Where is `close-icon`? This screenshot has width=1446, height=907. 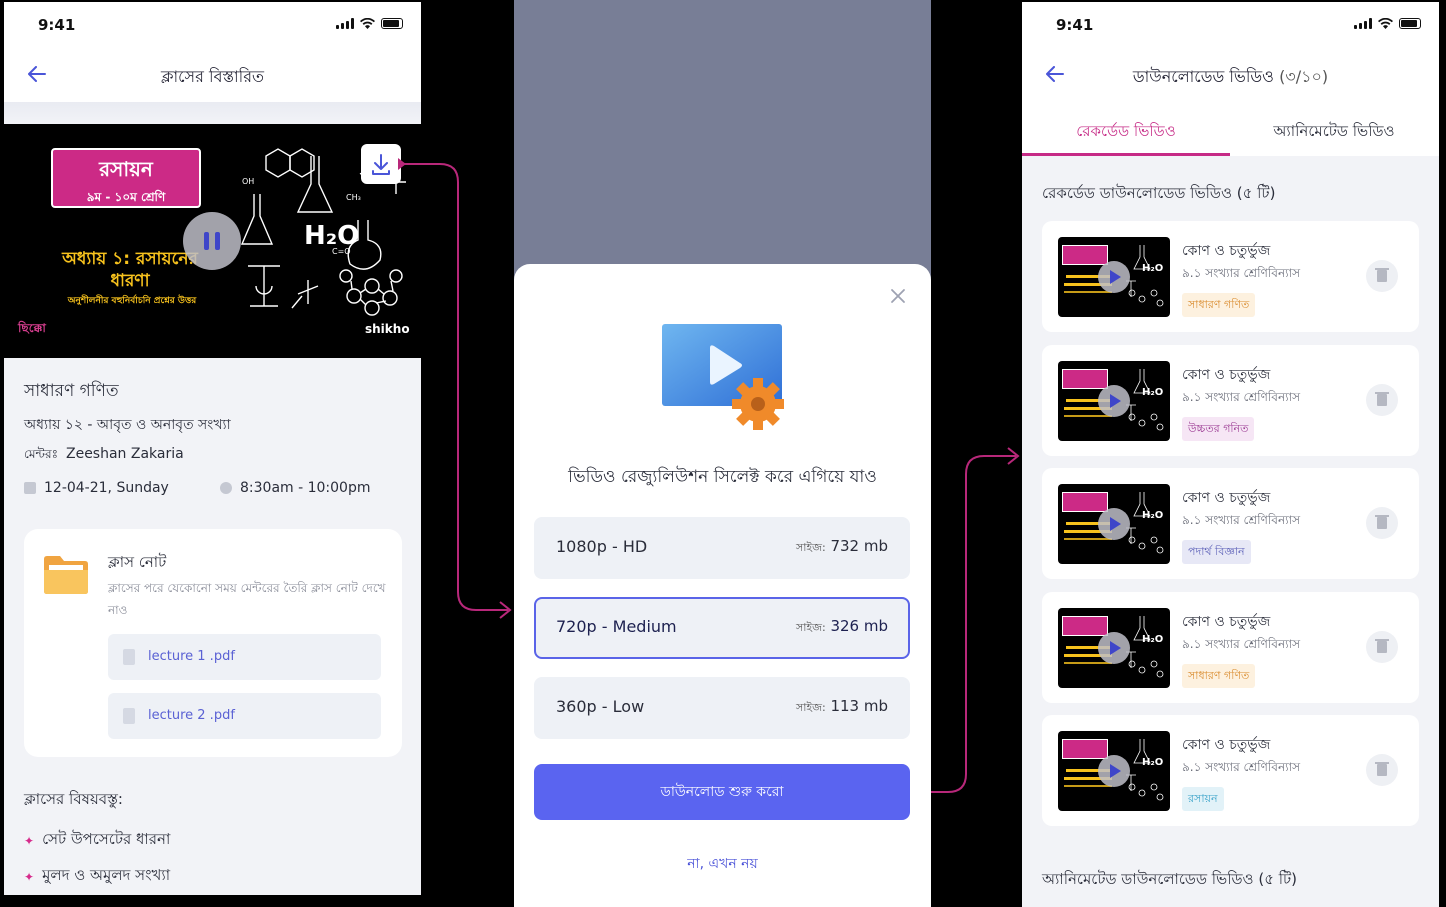
close-icon is located at coordinates (898, 296).